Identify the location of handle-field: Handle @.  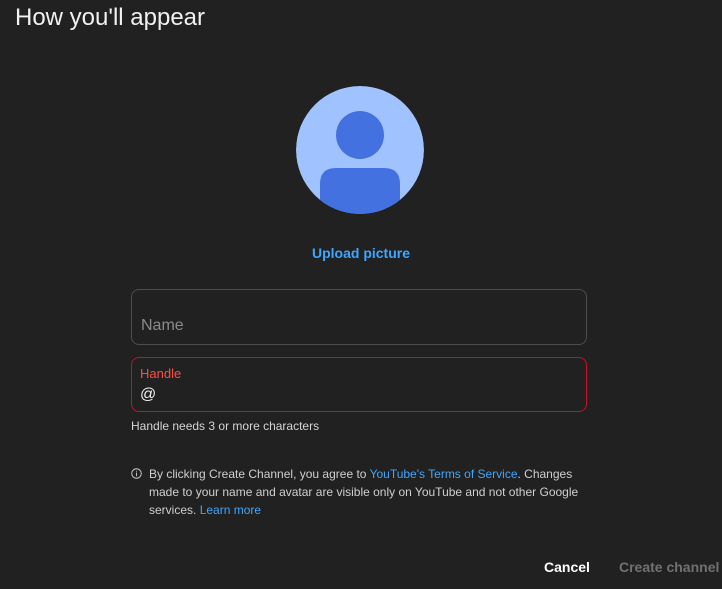
(359, 384).